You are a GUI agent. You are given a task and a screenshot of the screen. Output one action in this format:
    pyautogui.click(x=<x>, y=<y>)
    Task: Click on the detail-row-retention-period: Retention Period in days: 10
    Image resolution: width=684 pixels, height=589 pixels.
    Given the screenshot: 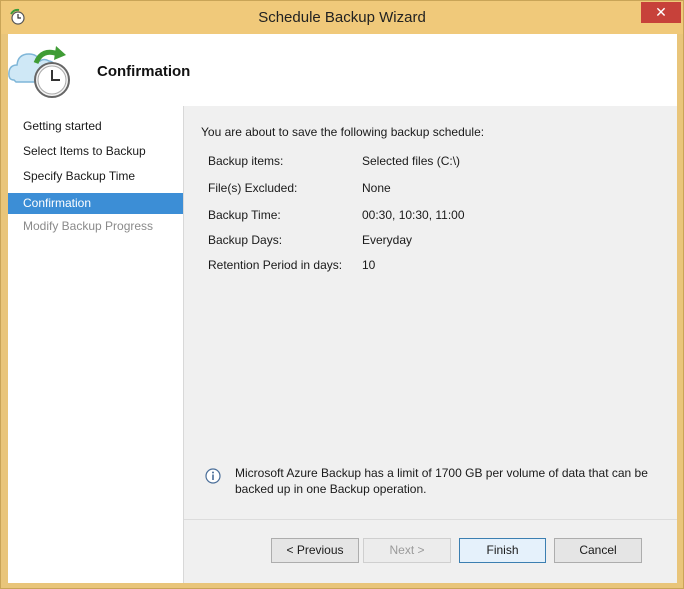 What is the action you would take?
    pyautogui.click(x=438, y=266)
    